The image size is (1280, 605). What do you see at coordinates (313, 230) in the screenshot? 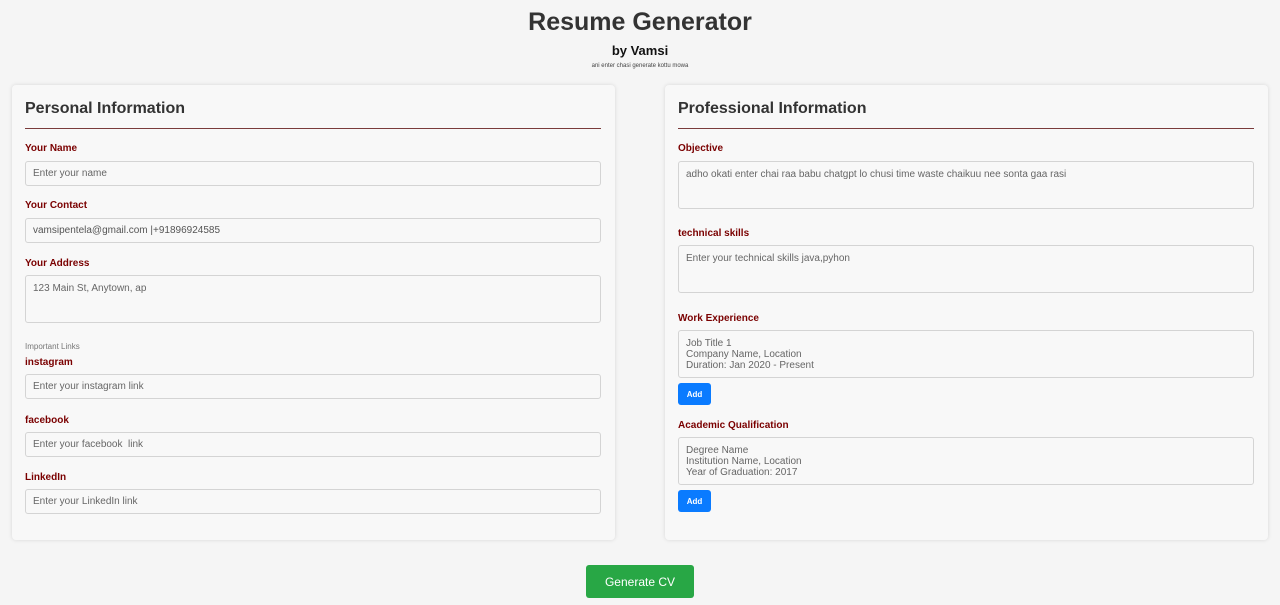
I see `contact-input` at bounding box center [313, 230].